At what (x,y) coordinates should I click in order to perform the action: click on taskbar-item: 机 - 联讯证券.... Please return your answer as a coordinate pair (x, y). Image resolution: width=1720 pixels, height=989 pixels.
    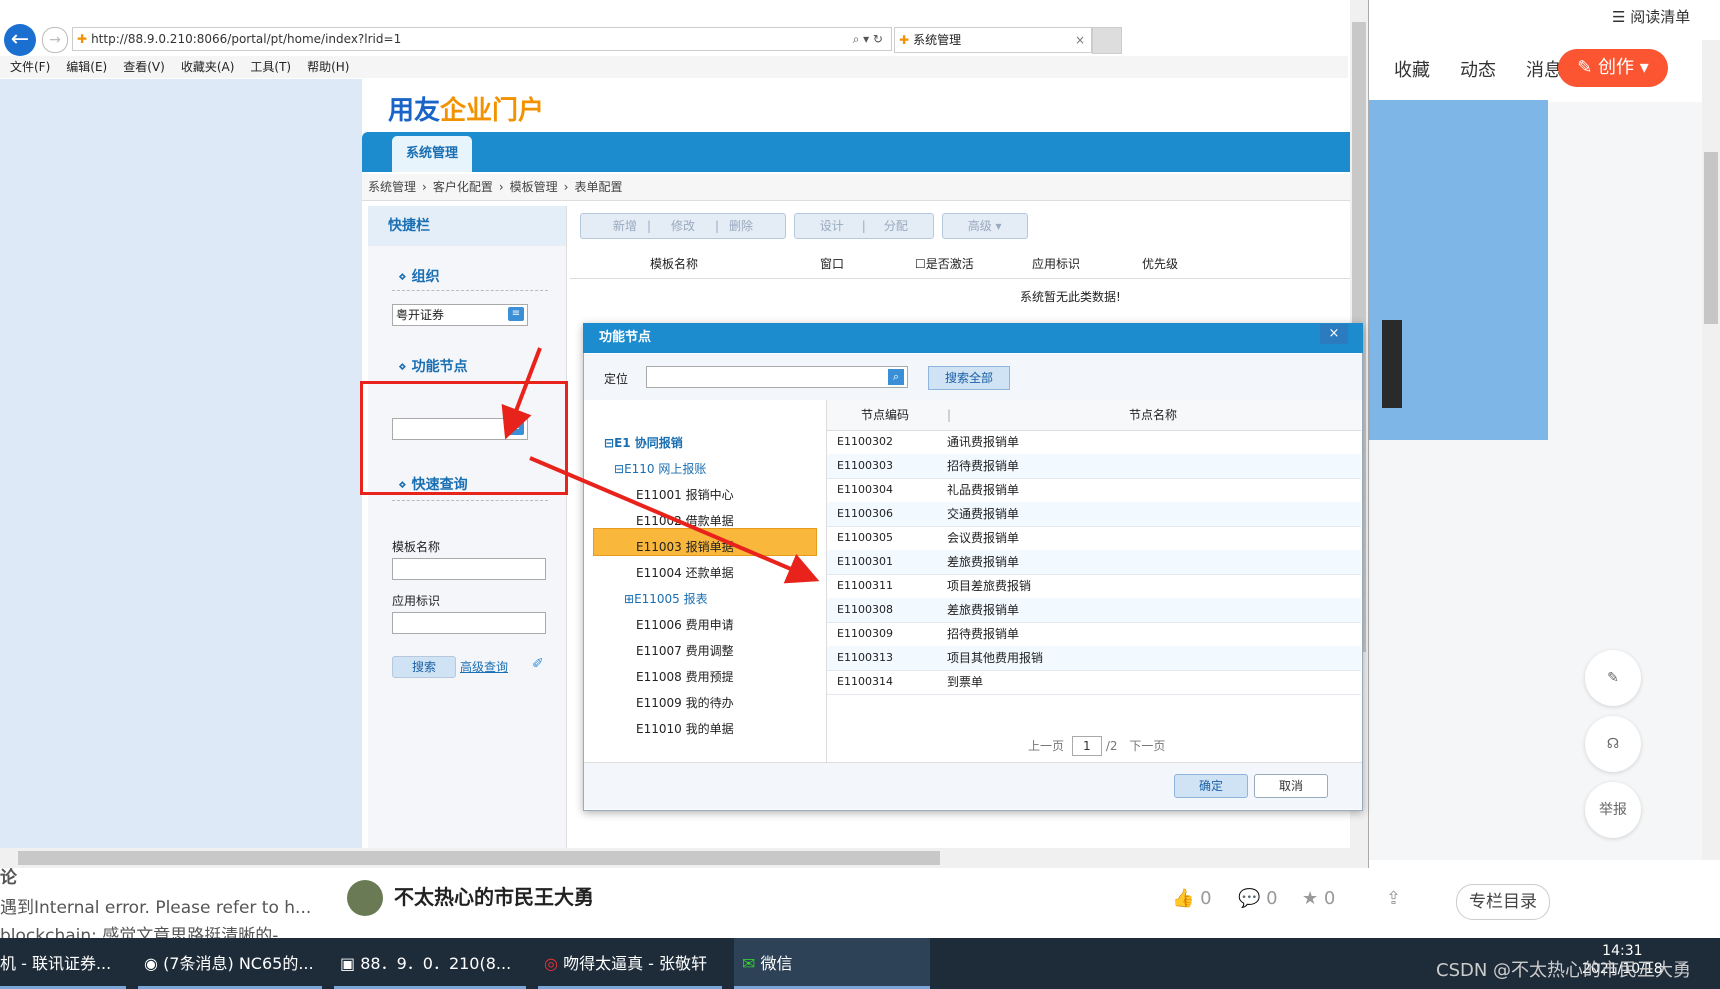
    Looking at the image, I should click on (63, 963).